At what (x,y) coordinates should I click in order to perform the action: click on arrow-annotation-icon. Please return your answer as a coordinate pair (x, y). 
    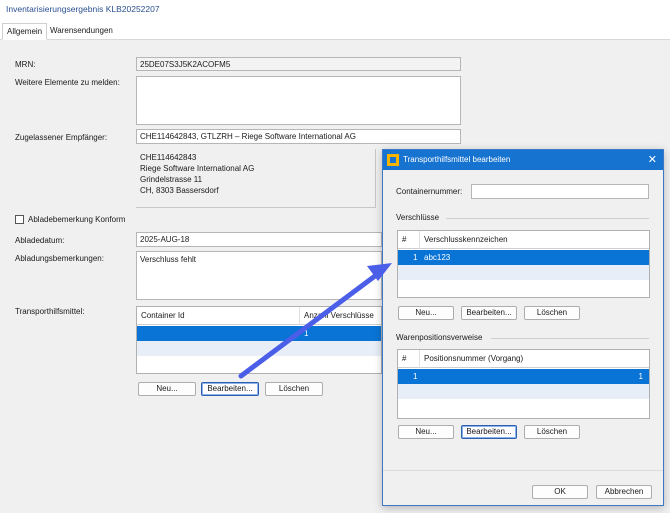
    Looking at the image, I should click on (315, 321).